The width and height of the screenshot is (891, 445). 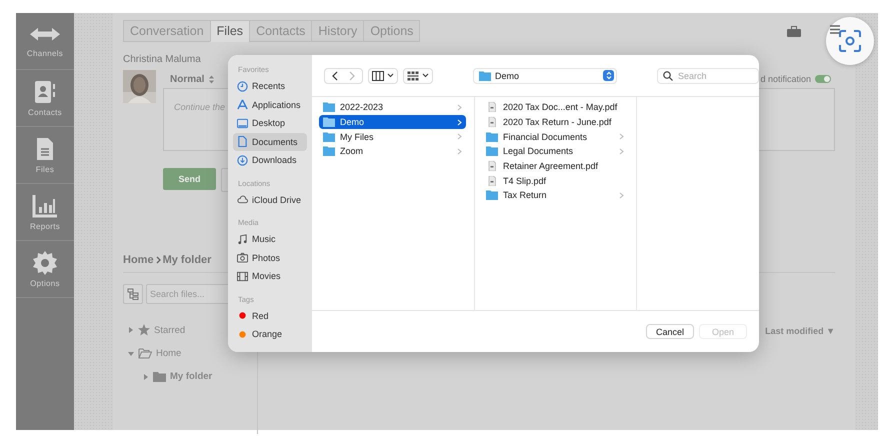 What do you see at coordinates (242, 200) in the screenshot?
I see `cloud-icon` at bounding box center [242, 200].